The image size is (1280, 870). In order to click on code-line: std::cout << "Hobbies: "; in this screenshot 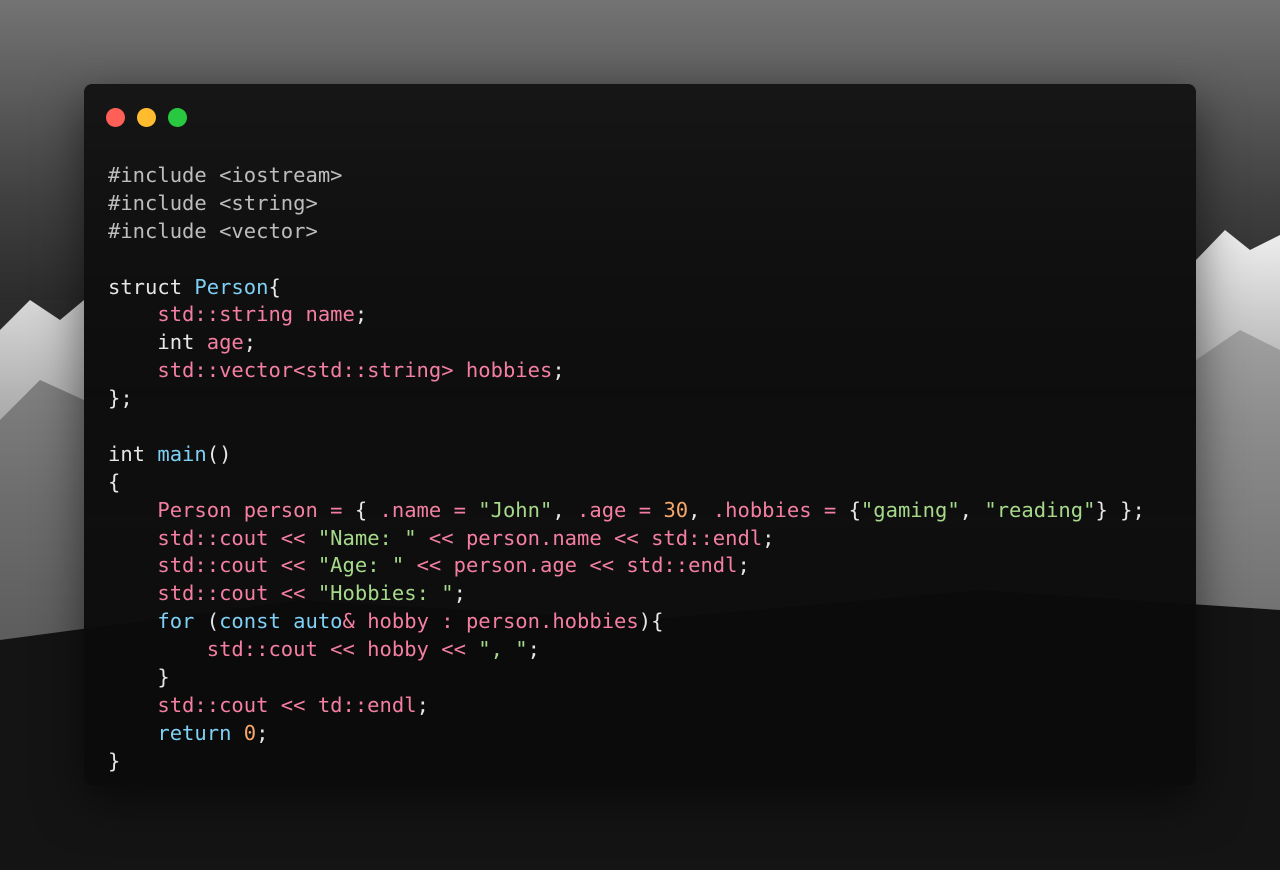, I will do `click(626, 594)`.